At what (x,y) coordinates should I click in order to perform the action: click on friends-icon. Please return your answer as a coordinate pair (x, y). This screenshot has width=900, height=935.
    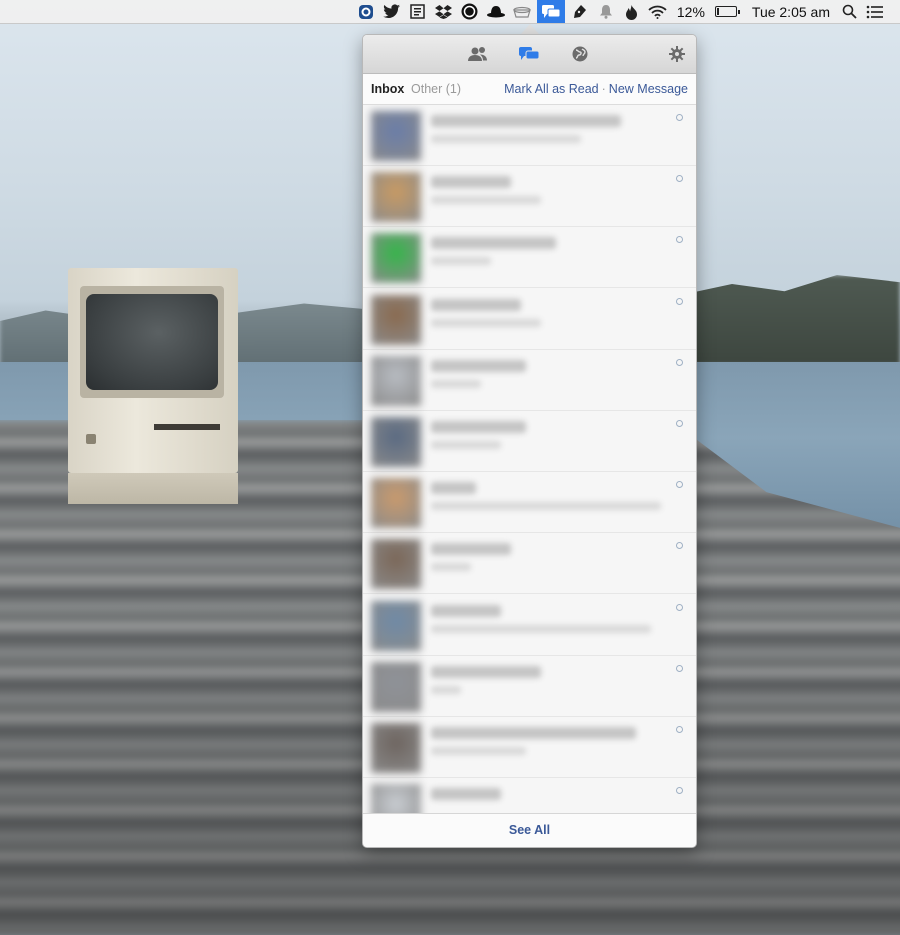
    Looking at the image, I should click on (478, 54).